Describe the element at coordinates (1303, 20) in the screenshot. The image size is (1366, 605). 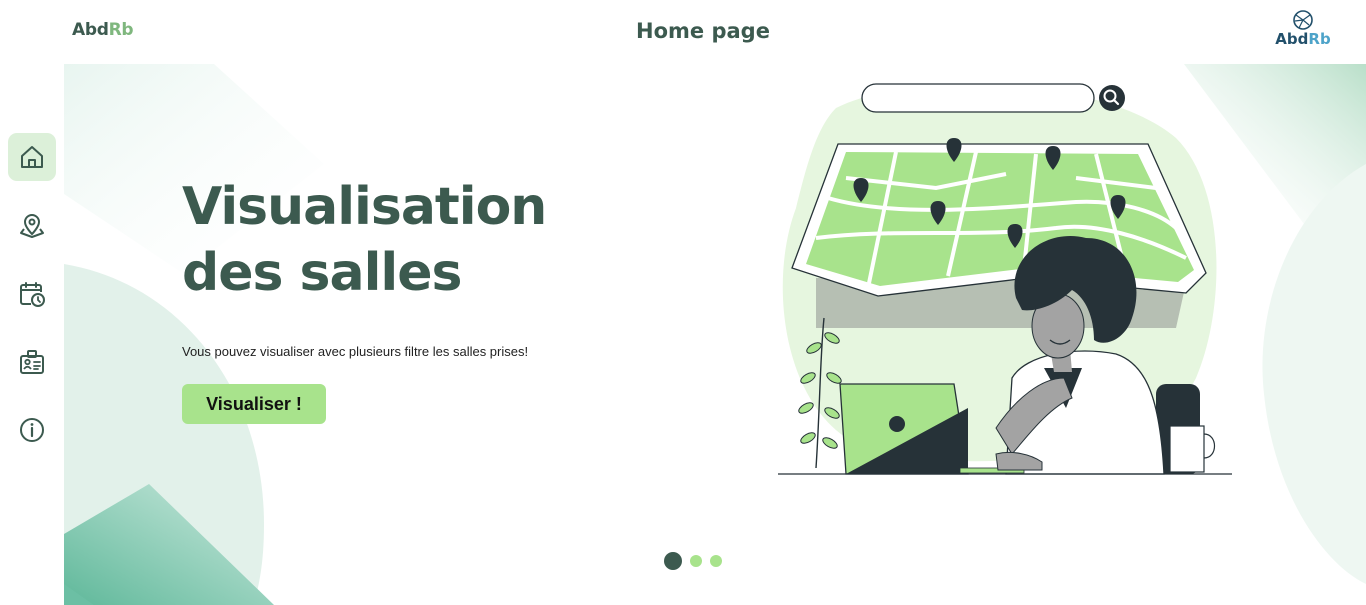
I see `globe-icon` at that location.